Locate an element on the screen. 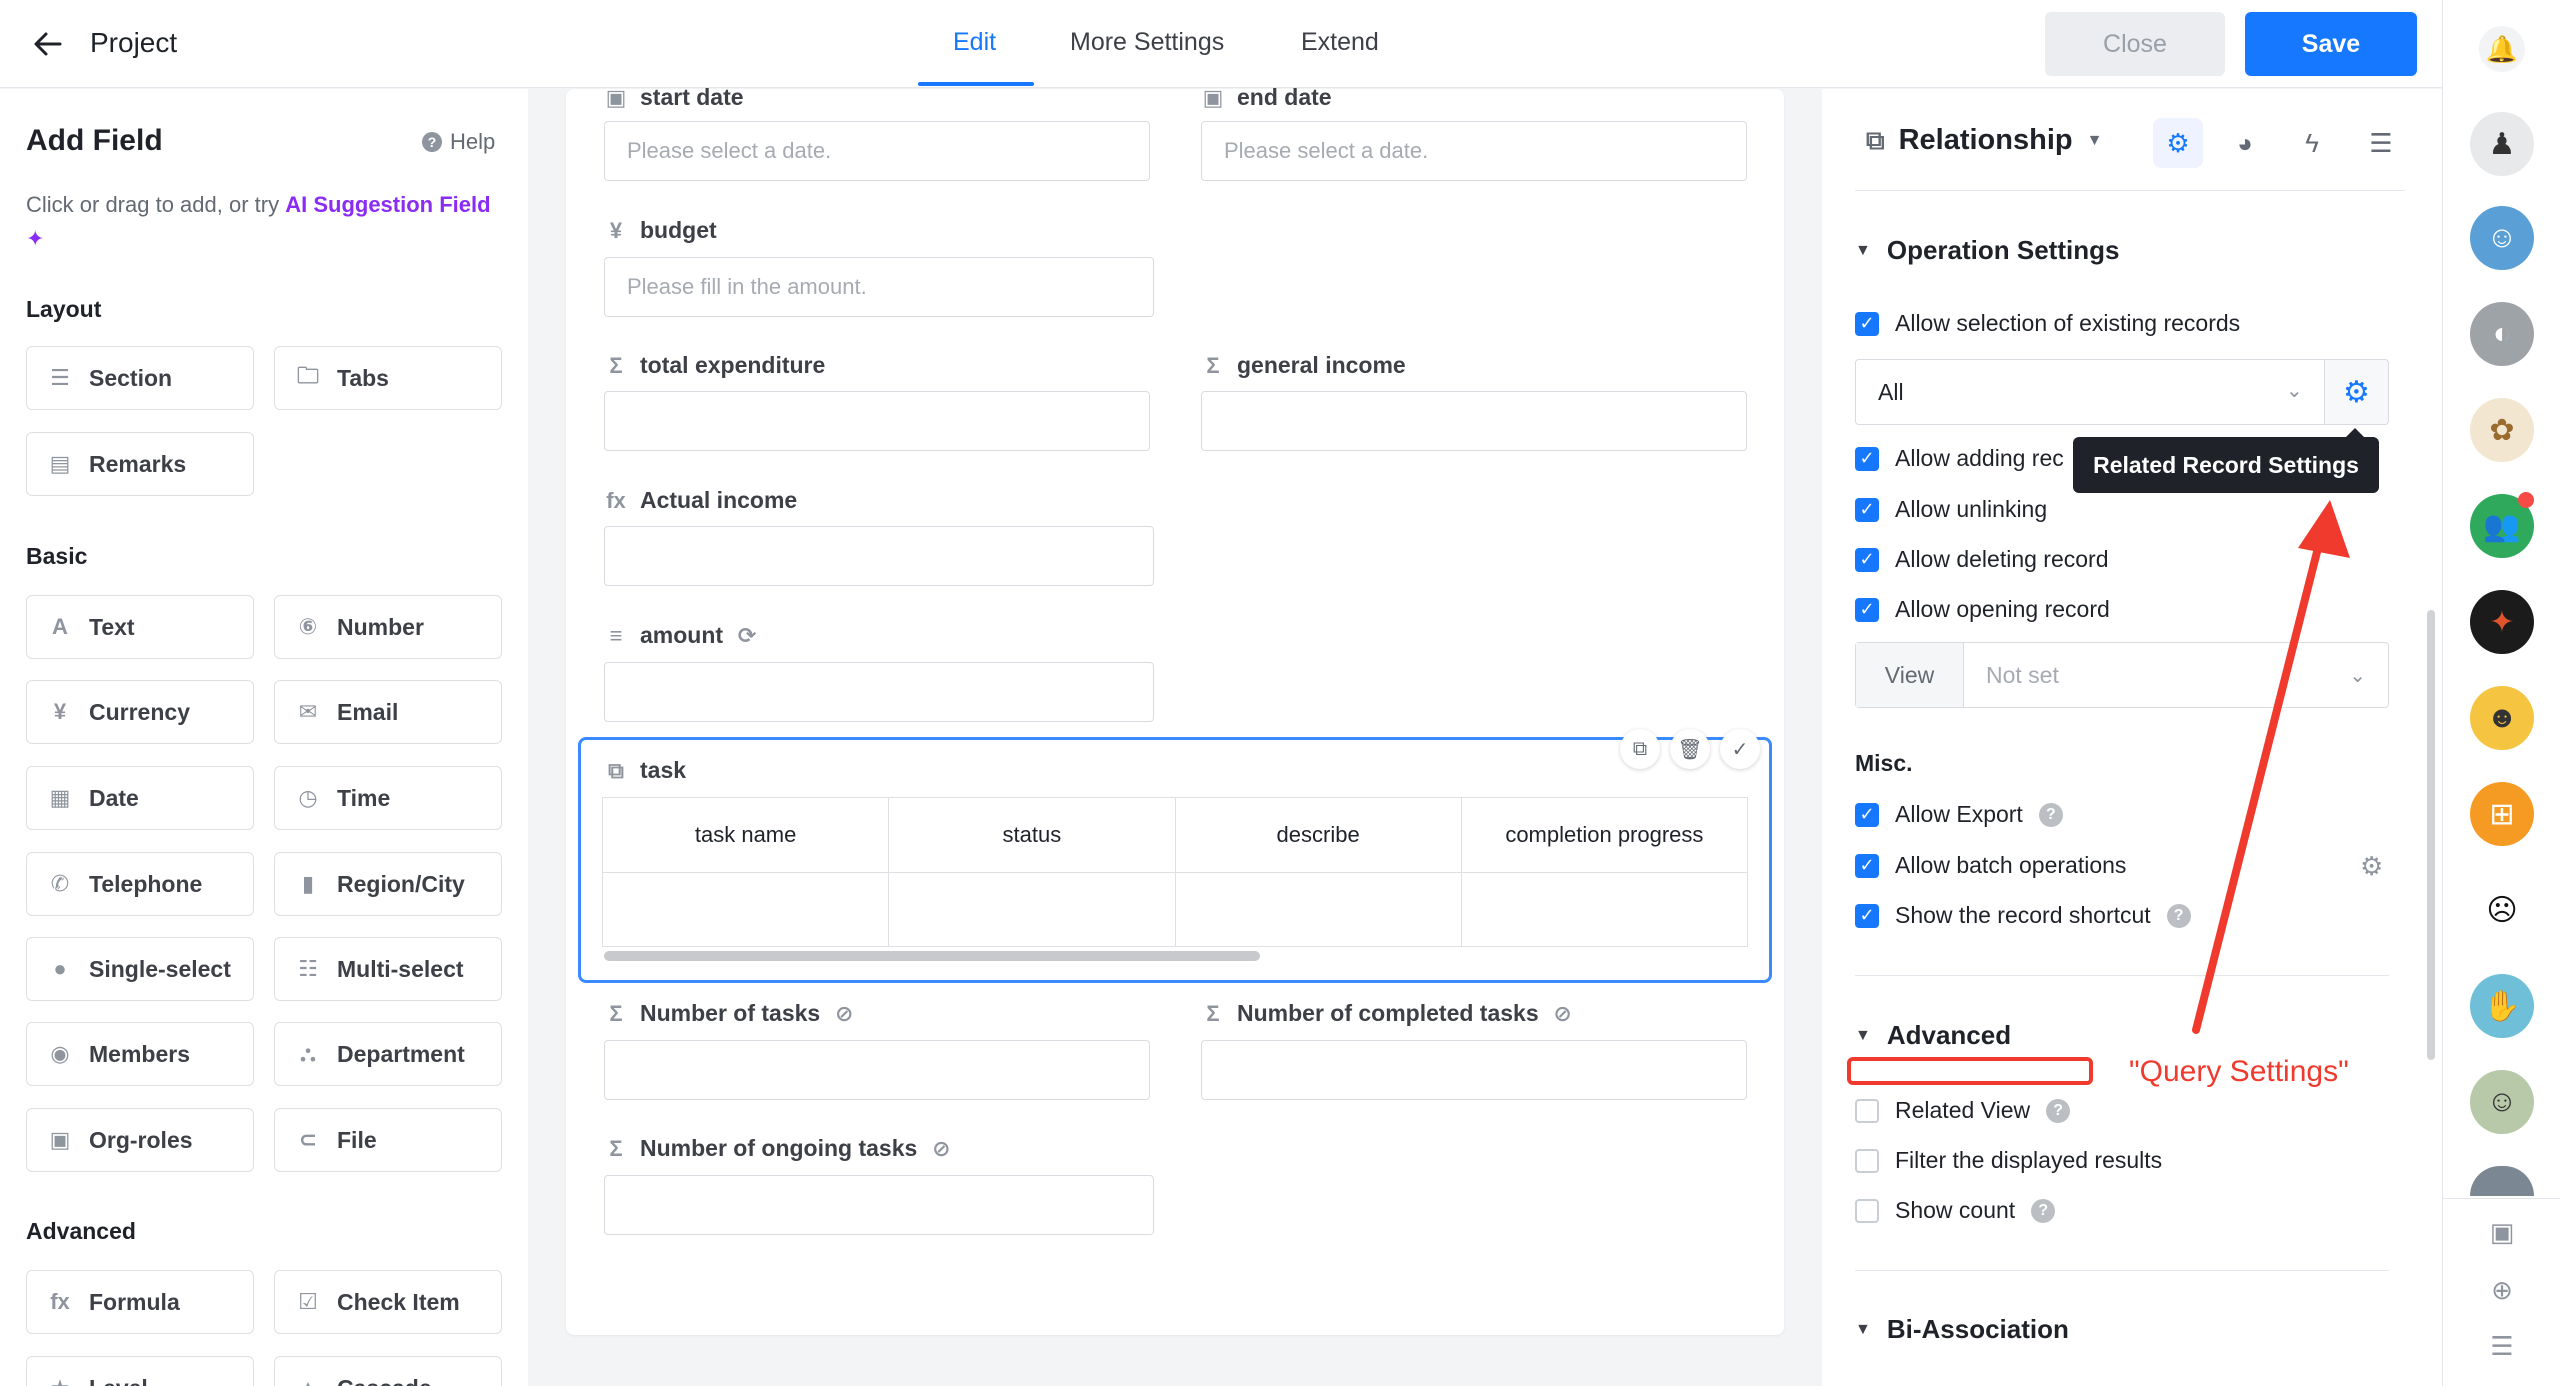 The image size is (2560, 1386). field-check-item-button: ☑ Check Item is located at coordinates (388, 1302).